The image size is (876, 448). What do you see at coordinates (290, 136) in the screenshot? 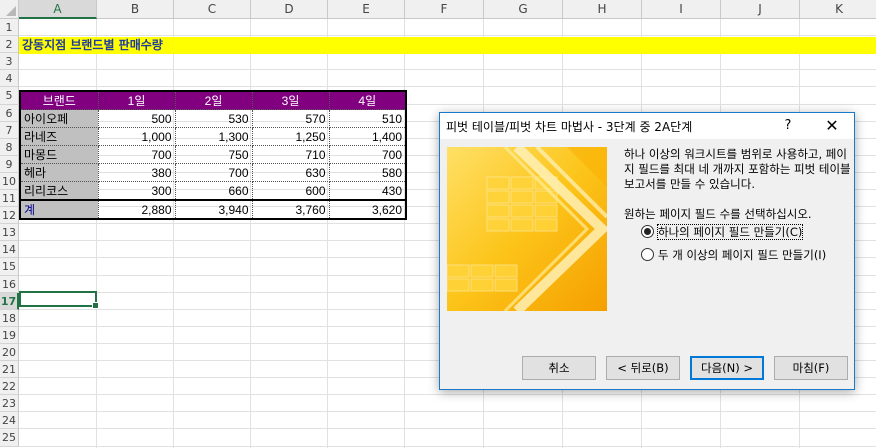
I see `value-cell: 1,250` at bounding box center [290, 136].